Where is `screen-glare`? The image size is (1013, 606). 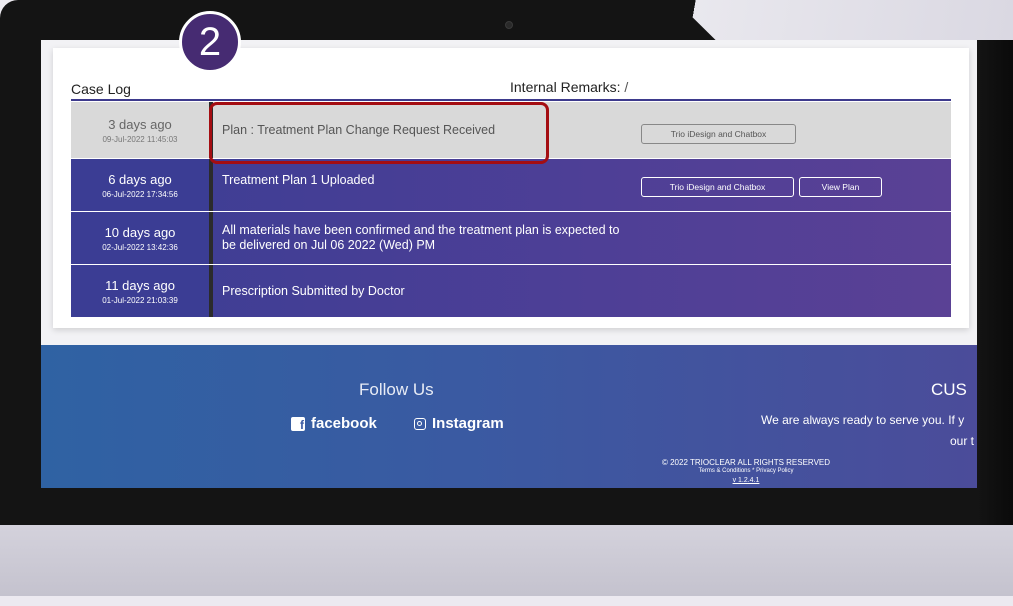
screen-glare is located at coordinates (844, 20).